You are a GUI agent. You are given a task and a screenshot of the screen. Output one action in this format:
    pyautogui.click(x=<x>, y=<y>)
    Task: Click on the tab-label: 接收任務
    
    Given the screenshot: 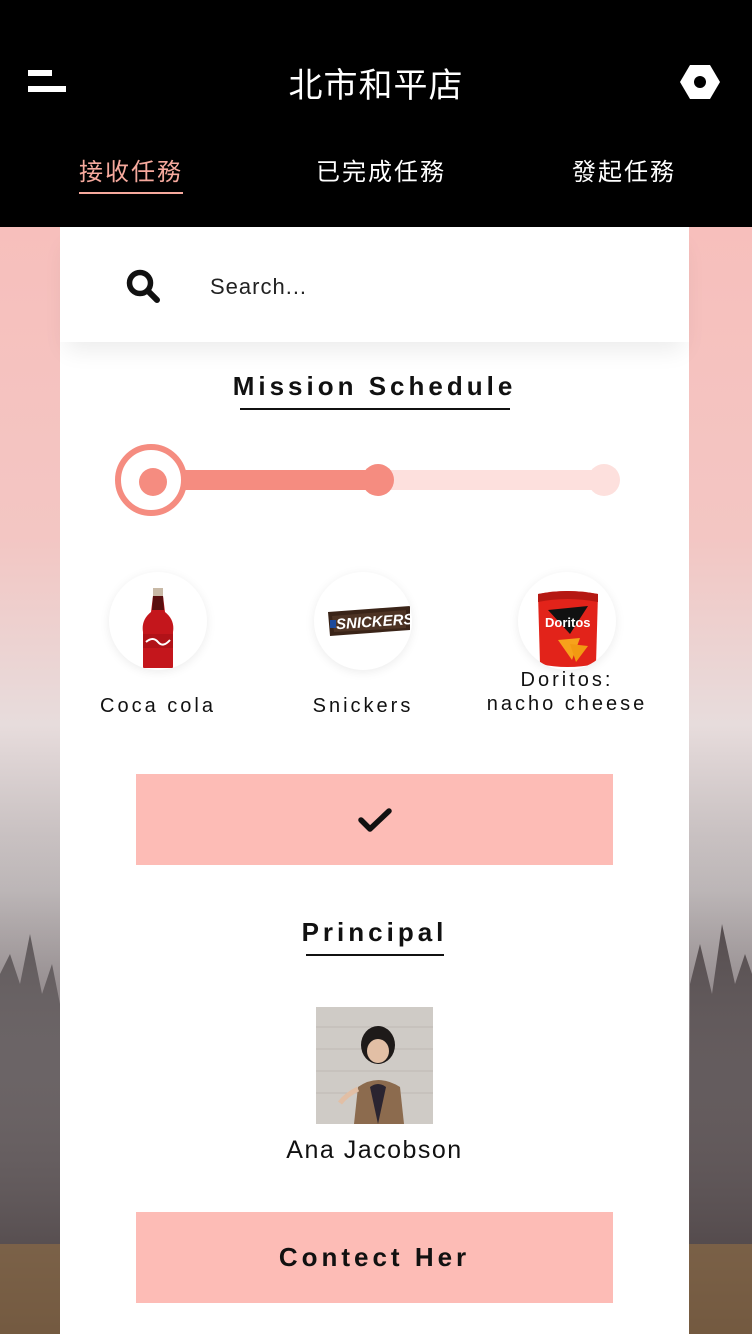 What is the action you would take?
    pyautogui.click(x=131, y=172)
    